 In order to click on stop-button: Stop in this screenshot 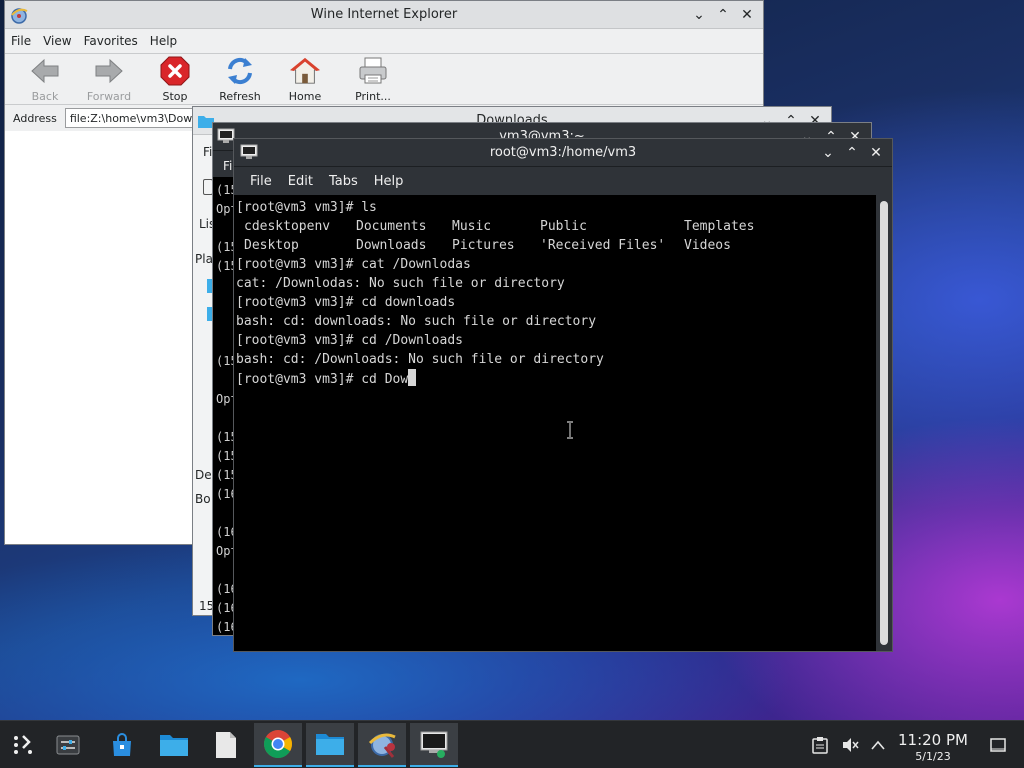, I will do `click(175, 79)`.